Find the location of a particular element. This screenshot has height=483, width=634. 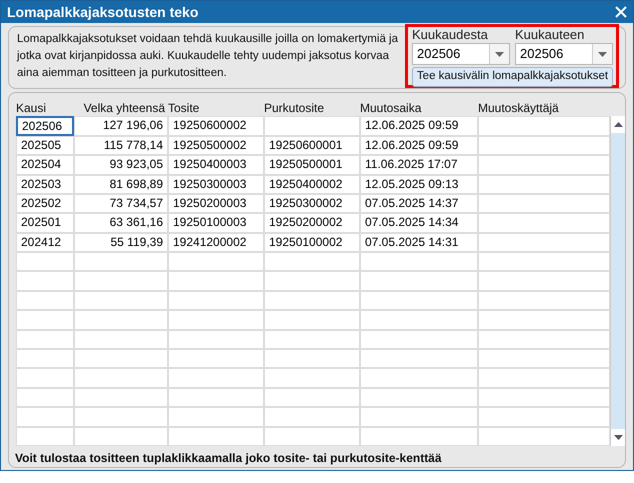

table-cell: 19250300003 is located at coordinates (216, 184).